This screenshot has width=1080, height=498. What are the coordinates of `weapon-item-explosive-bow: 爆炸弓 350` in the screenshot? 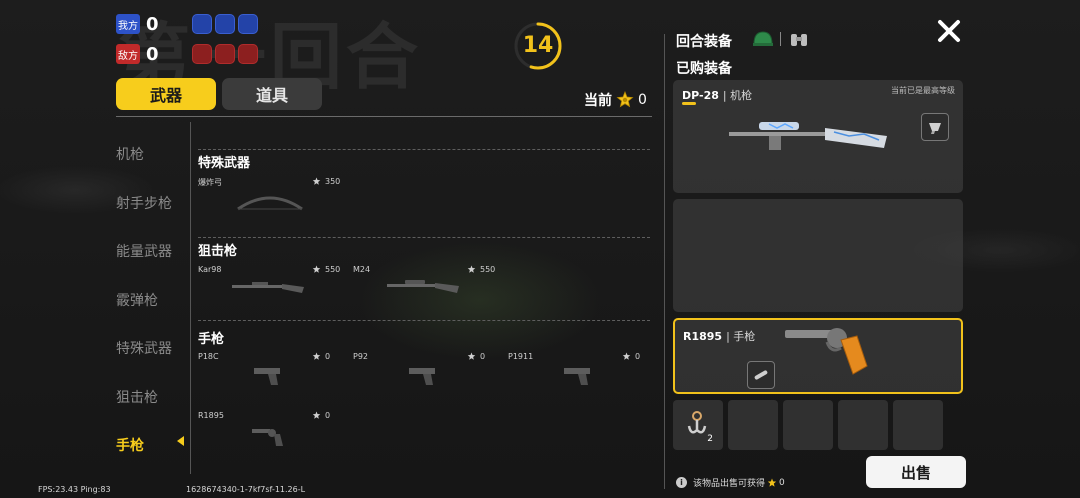 It's located at (270, 202).